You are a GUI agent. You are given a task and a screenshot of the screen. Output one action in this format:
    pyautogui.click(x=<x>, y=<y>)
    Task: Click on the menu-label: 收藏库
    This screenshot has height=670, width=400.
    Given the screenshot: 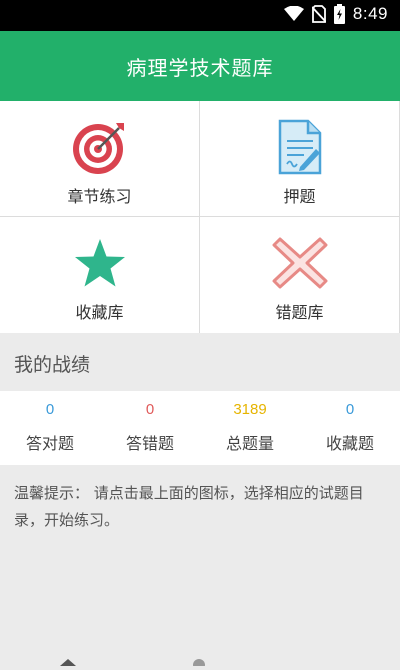 What is the action you would take?
    pyautogui.click(x=99, y=312)
    